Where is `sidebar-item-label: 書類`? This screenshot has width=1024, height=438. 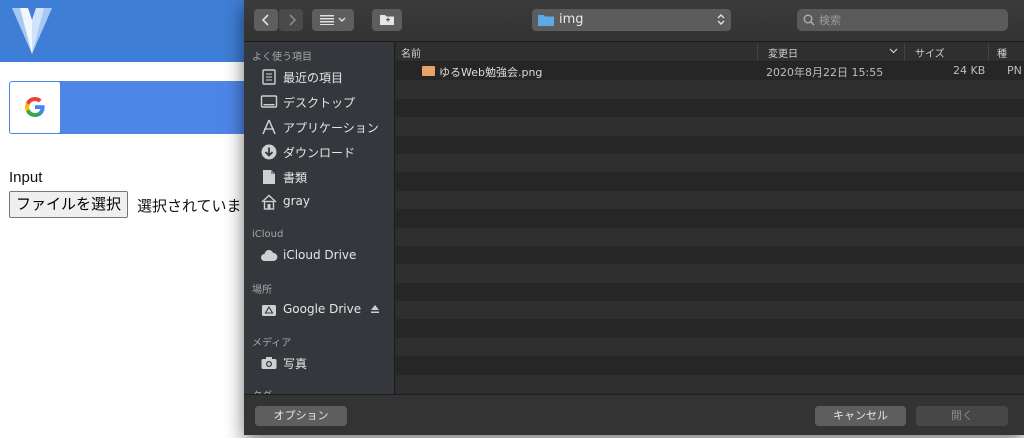 sidebar-item-label: 書類 is located at coordinates (295, 178).